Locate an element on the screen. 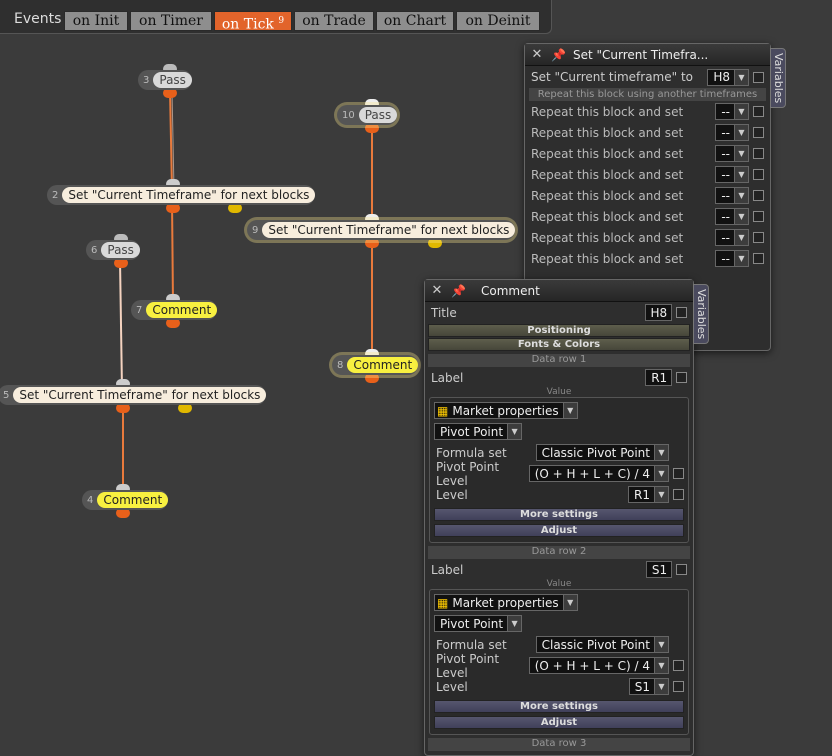 The image size is (832, 756). node-4-comment: 4 Comment is located at coordinates (125, 500).